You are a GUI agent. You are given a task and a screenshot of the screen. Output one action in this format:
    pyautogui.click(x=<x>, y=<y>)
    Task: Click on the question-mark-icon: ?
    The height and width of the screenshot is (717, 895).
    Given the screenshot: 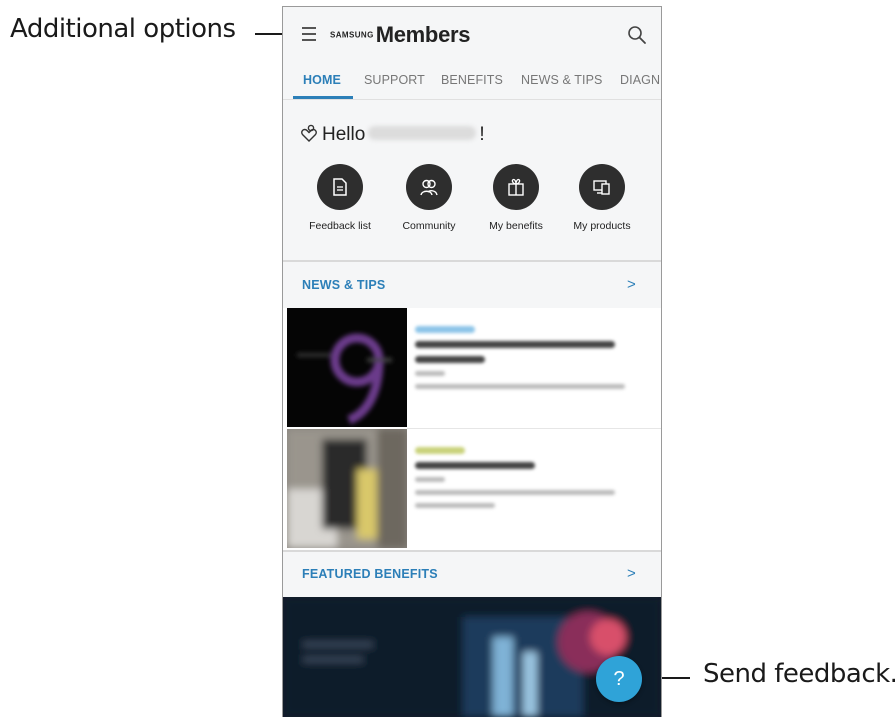 What is the action you would take?
    pyautogui.click(x=619, y=679)
    